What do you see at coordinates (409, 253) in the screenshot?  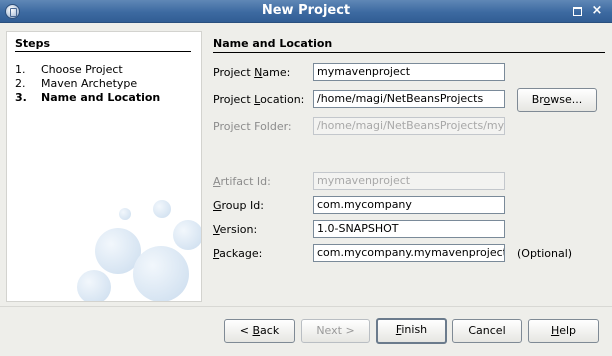 I see `package-input: com.mycompany.mymavenproject` at bounding box center [409, 253].